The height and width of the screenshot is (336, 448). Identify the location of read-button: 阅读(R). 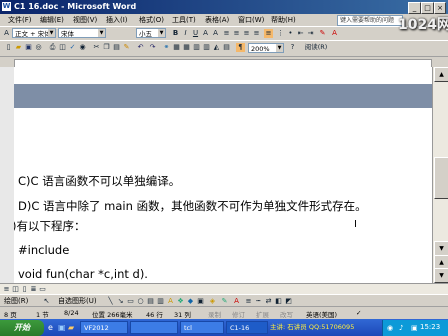
(316, 47).